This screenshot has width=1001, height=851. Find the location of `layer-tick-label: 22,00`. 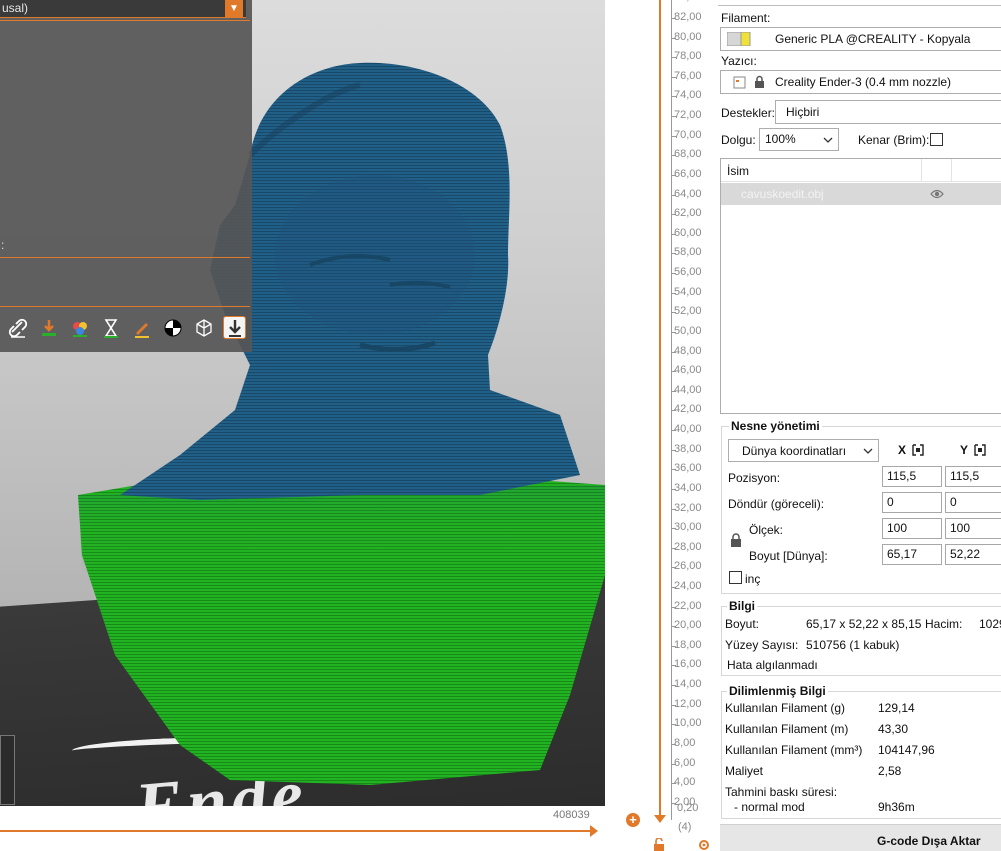

layer-tick-label: 22,00 is located at coordinates (688, 605).